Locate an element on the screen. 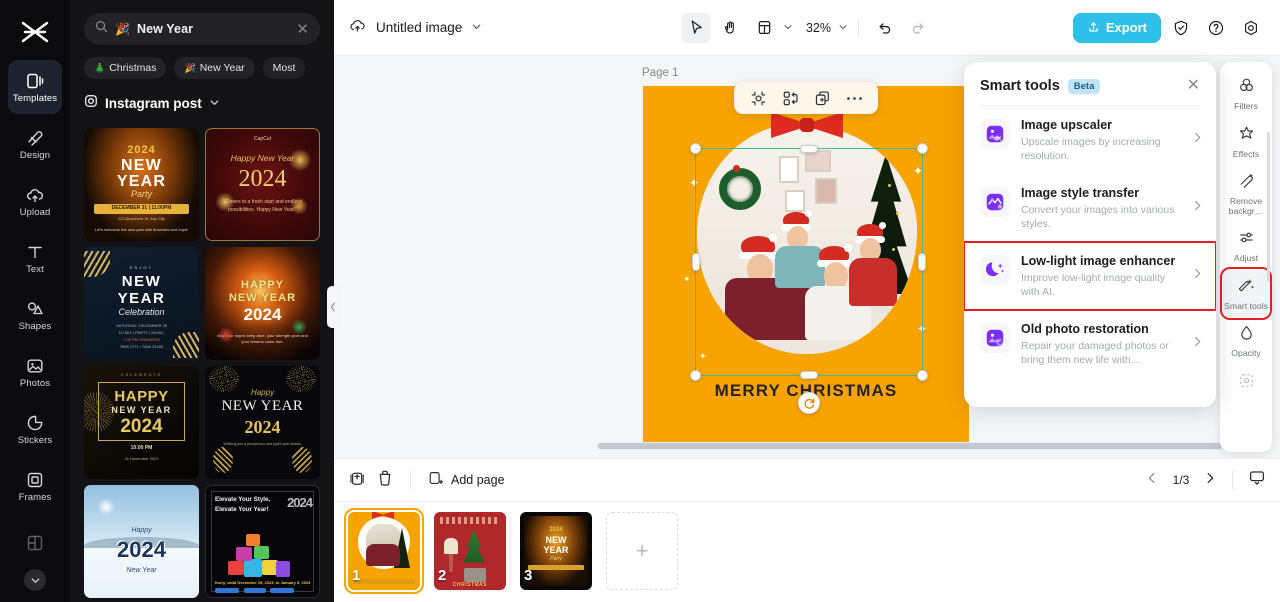  sidebar-item-templates: Templates is located at coordinates (35, 87).